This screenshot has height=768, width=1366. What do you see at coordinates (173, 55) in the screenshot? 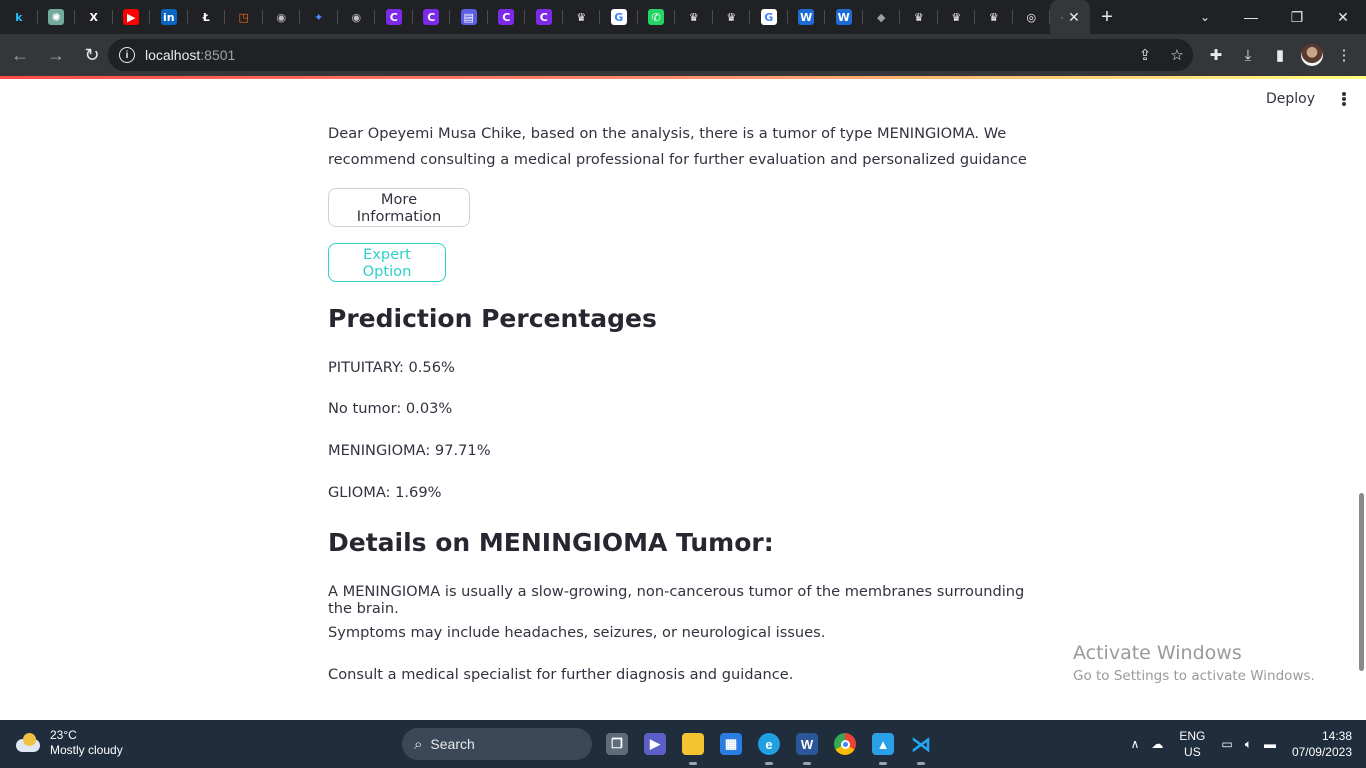
I see `url-host: localhost` at bounding box center [173, 55].